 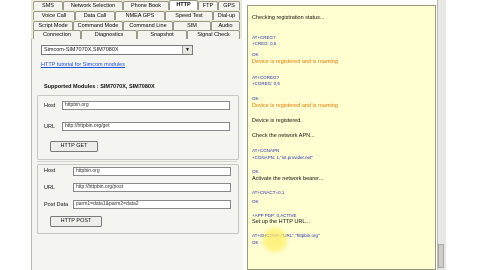 I want to click on module-select: Simcom-SIM7070X,SIM7080X ▼, so click(x=117, y=50).